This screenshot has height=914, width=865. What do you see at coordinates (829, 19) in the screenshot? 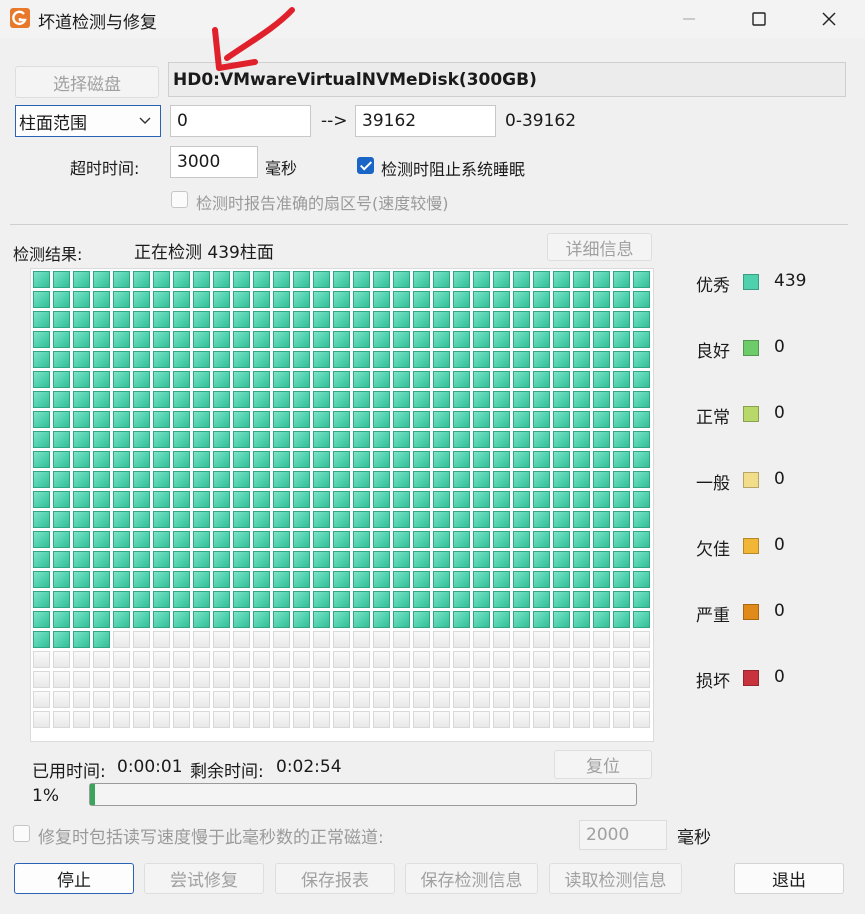
I see `close-button` at bounding box center [829, 19].